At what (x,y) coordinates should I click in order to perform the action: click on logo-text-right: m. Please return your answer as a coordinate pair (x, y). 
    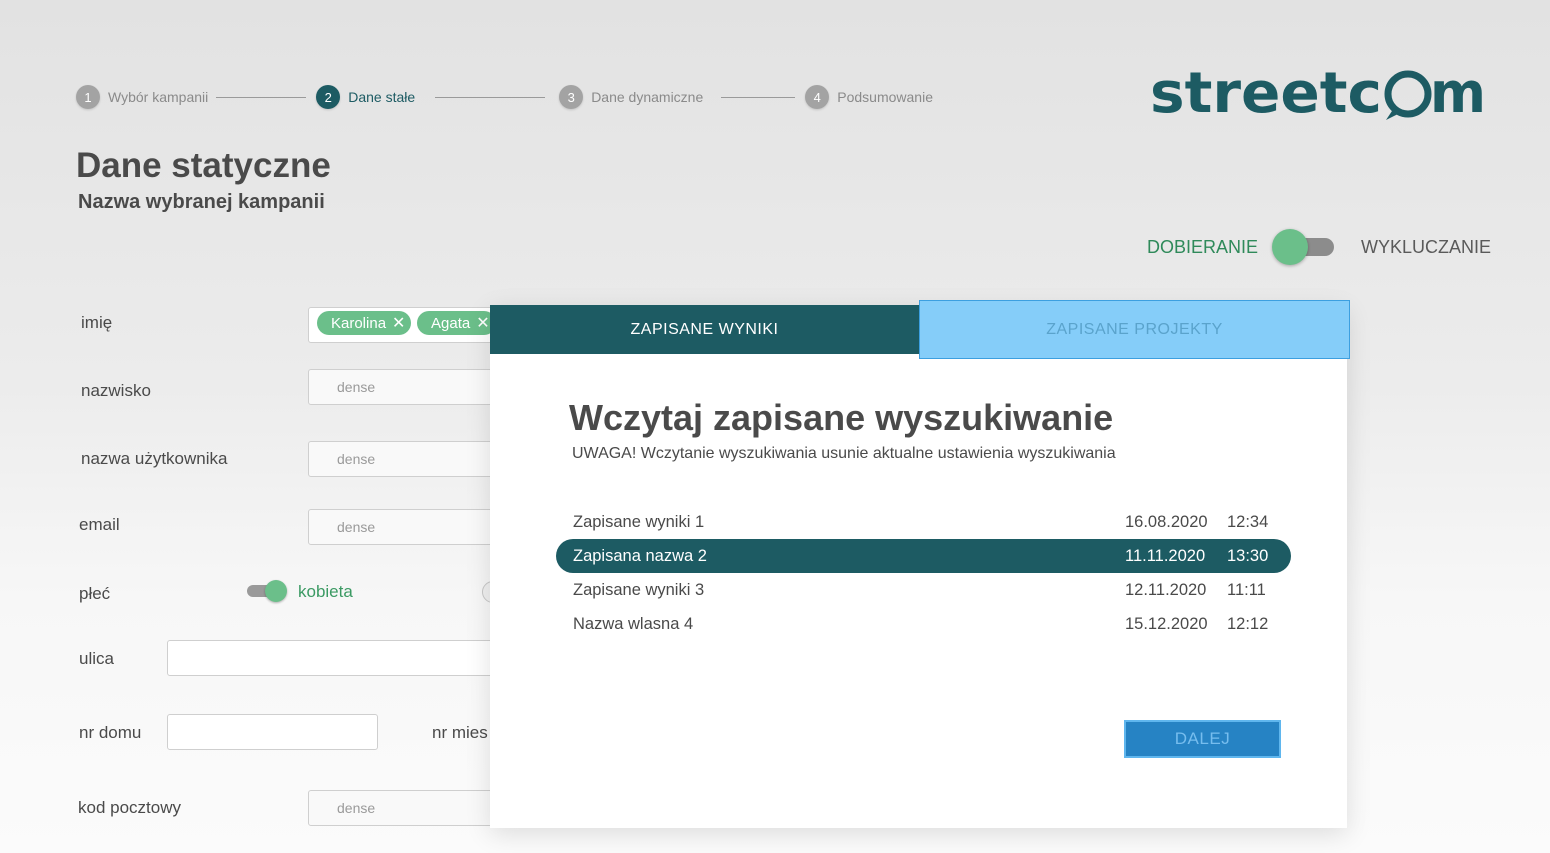
    Looking at the image, I should click on (1458, 92).